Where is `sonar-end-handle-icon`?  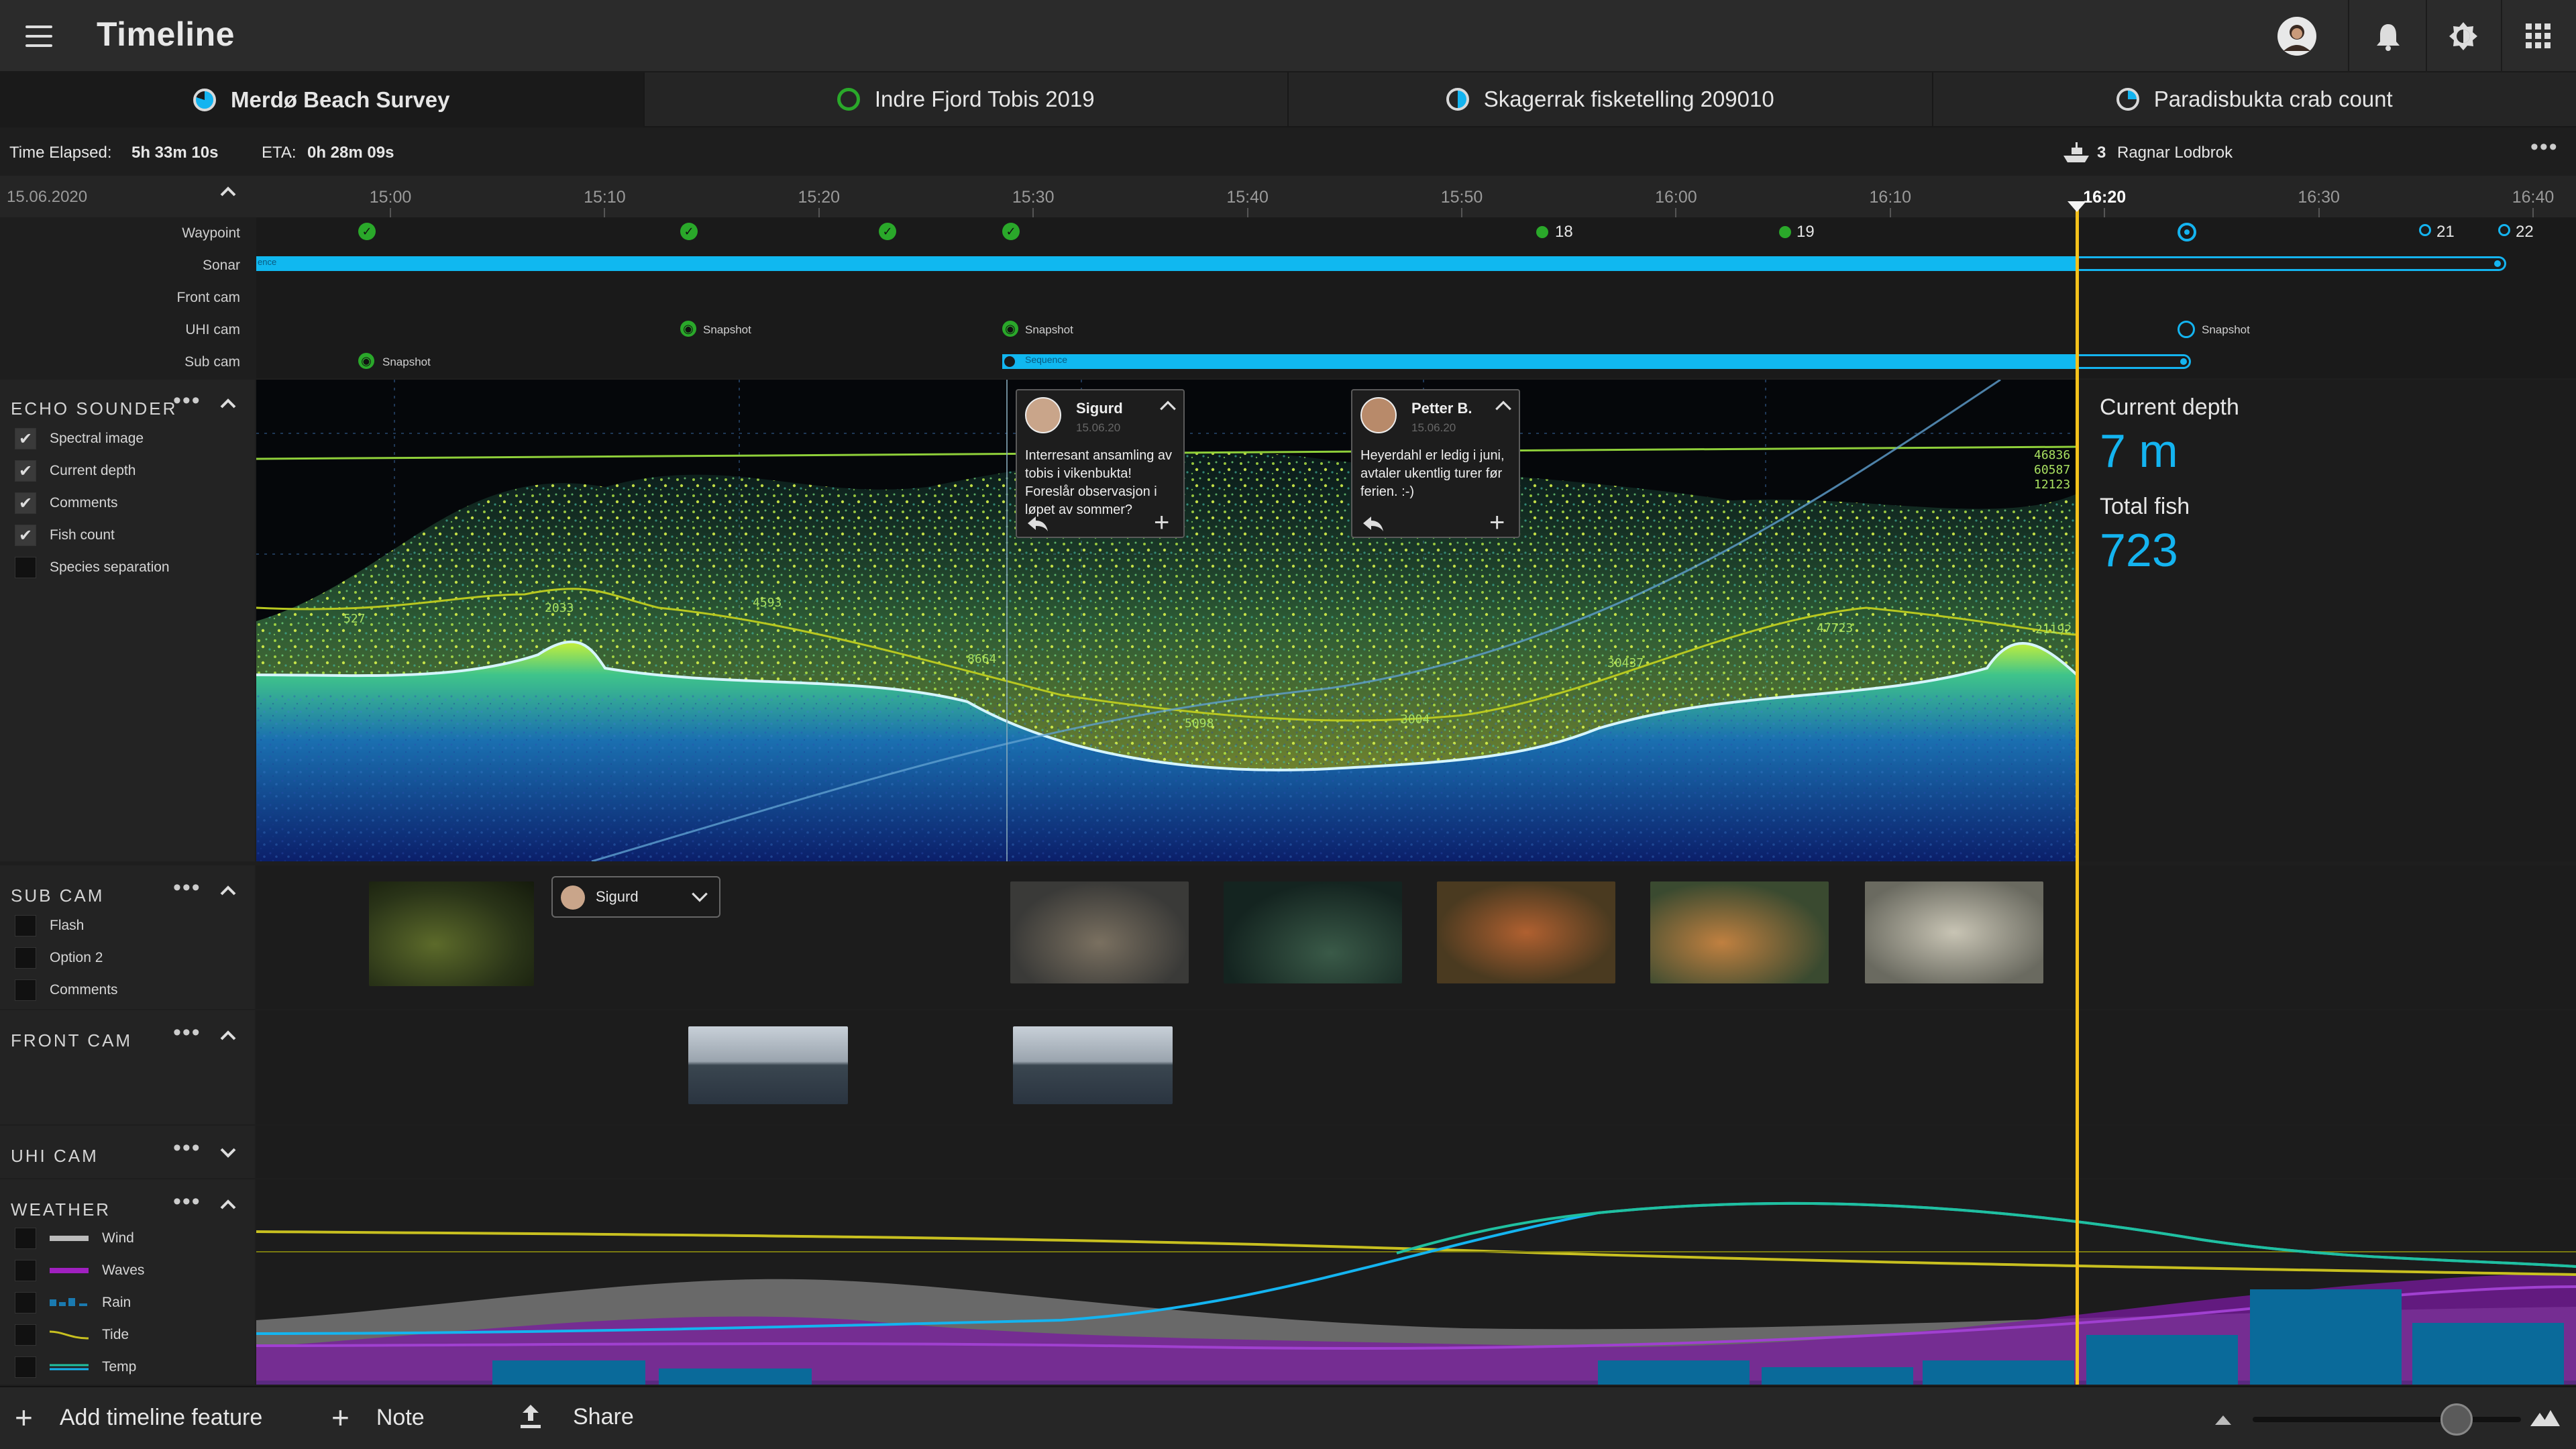
sonar-end-handle-icon is located at coordinates (2497, 263).